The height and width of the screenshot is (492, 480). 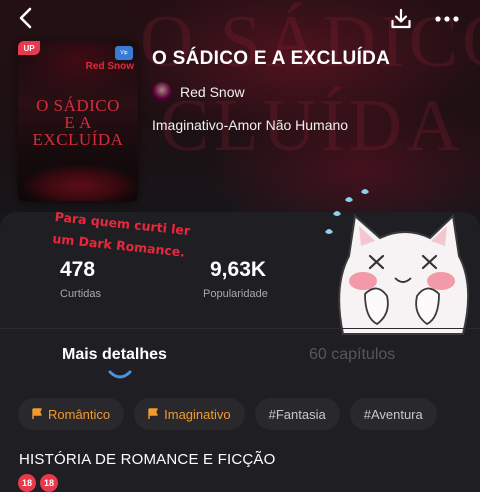 I want to click on cover-title: O SÁDICO E A EXCLUÍDA, so click(x=78, y=122).